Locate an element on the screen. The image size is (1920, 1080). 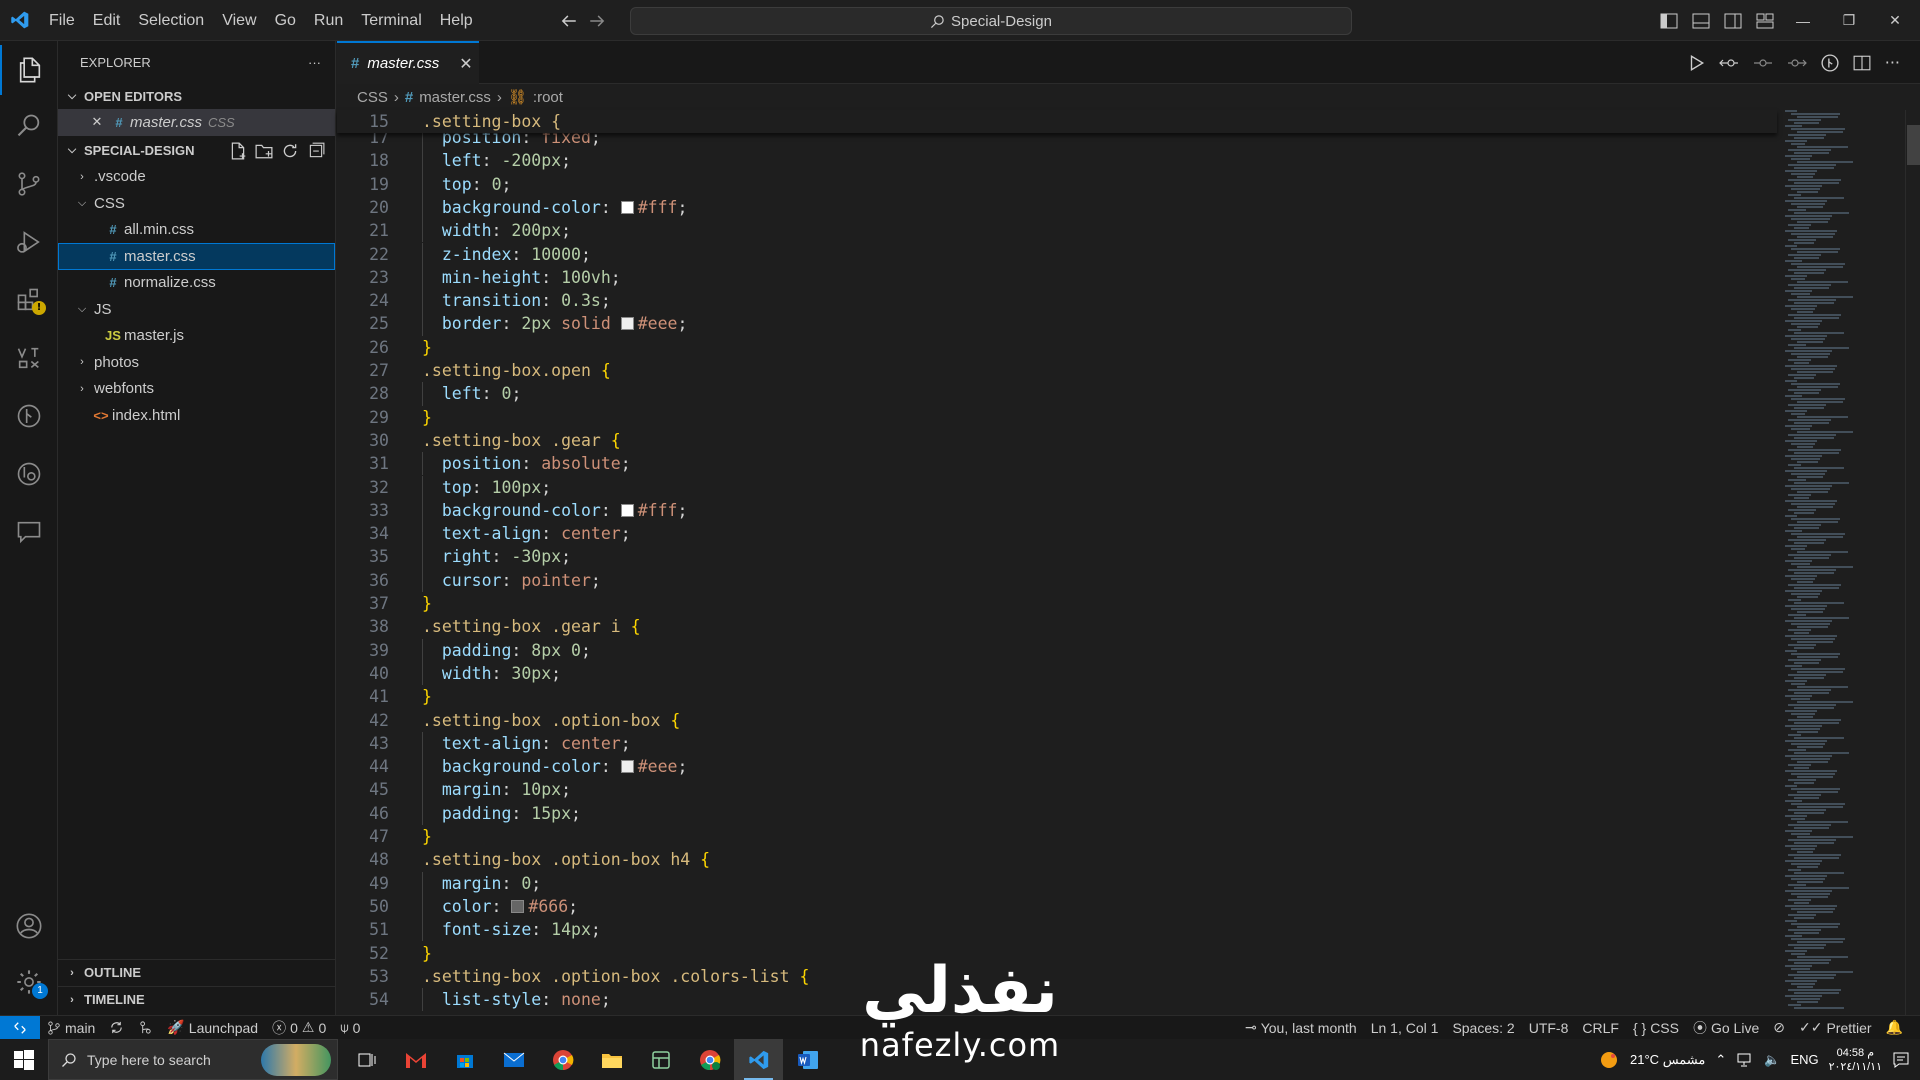
menu-item-selection: Selection is located at coordinates (171, 20).